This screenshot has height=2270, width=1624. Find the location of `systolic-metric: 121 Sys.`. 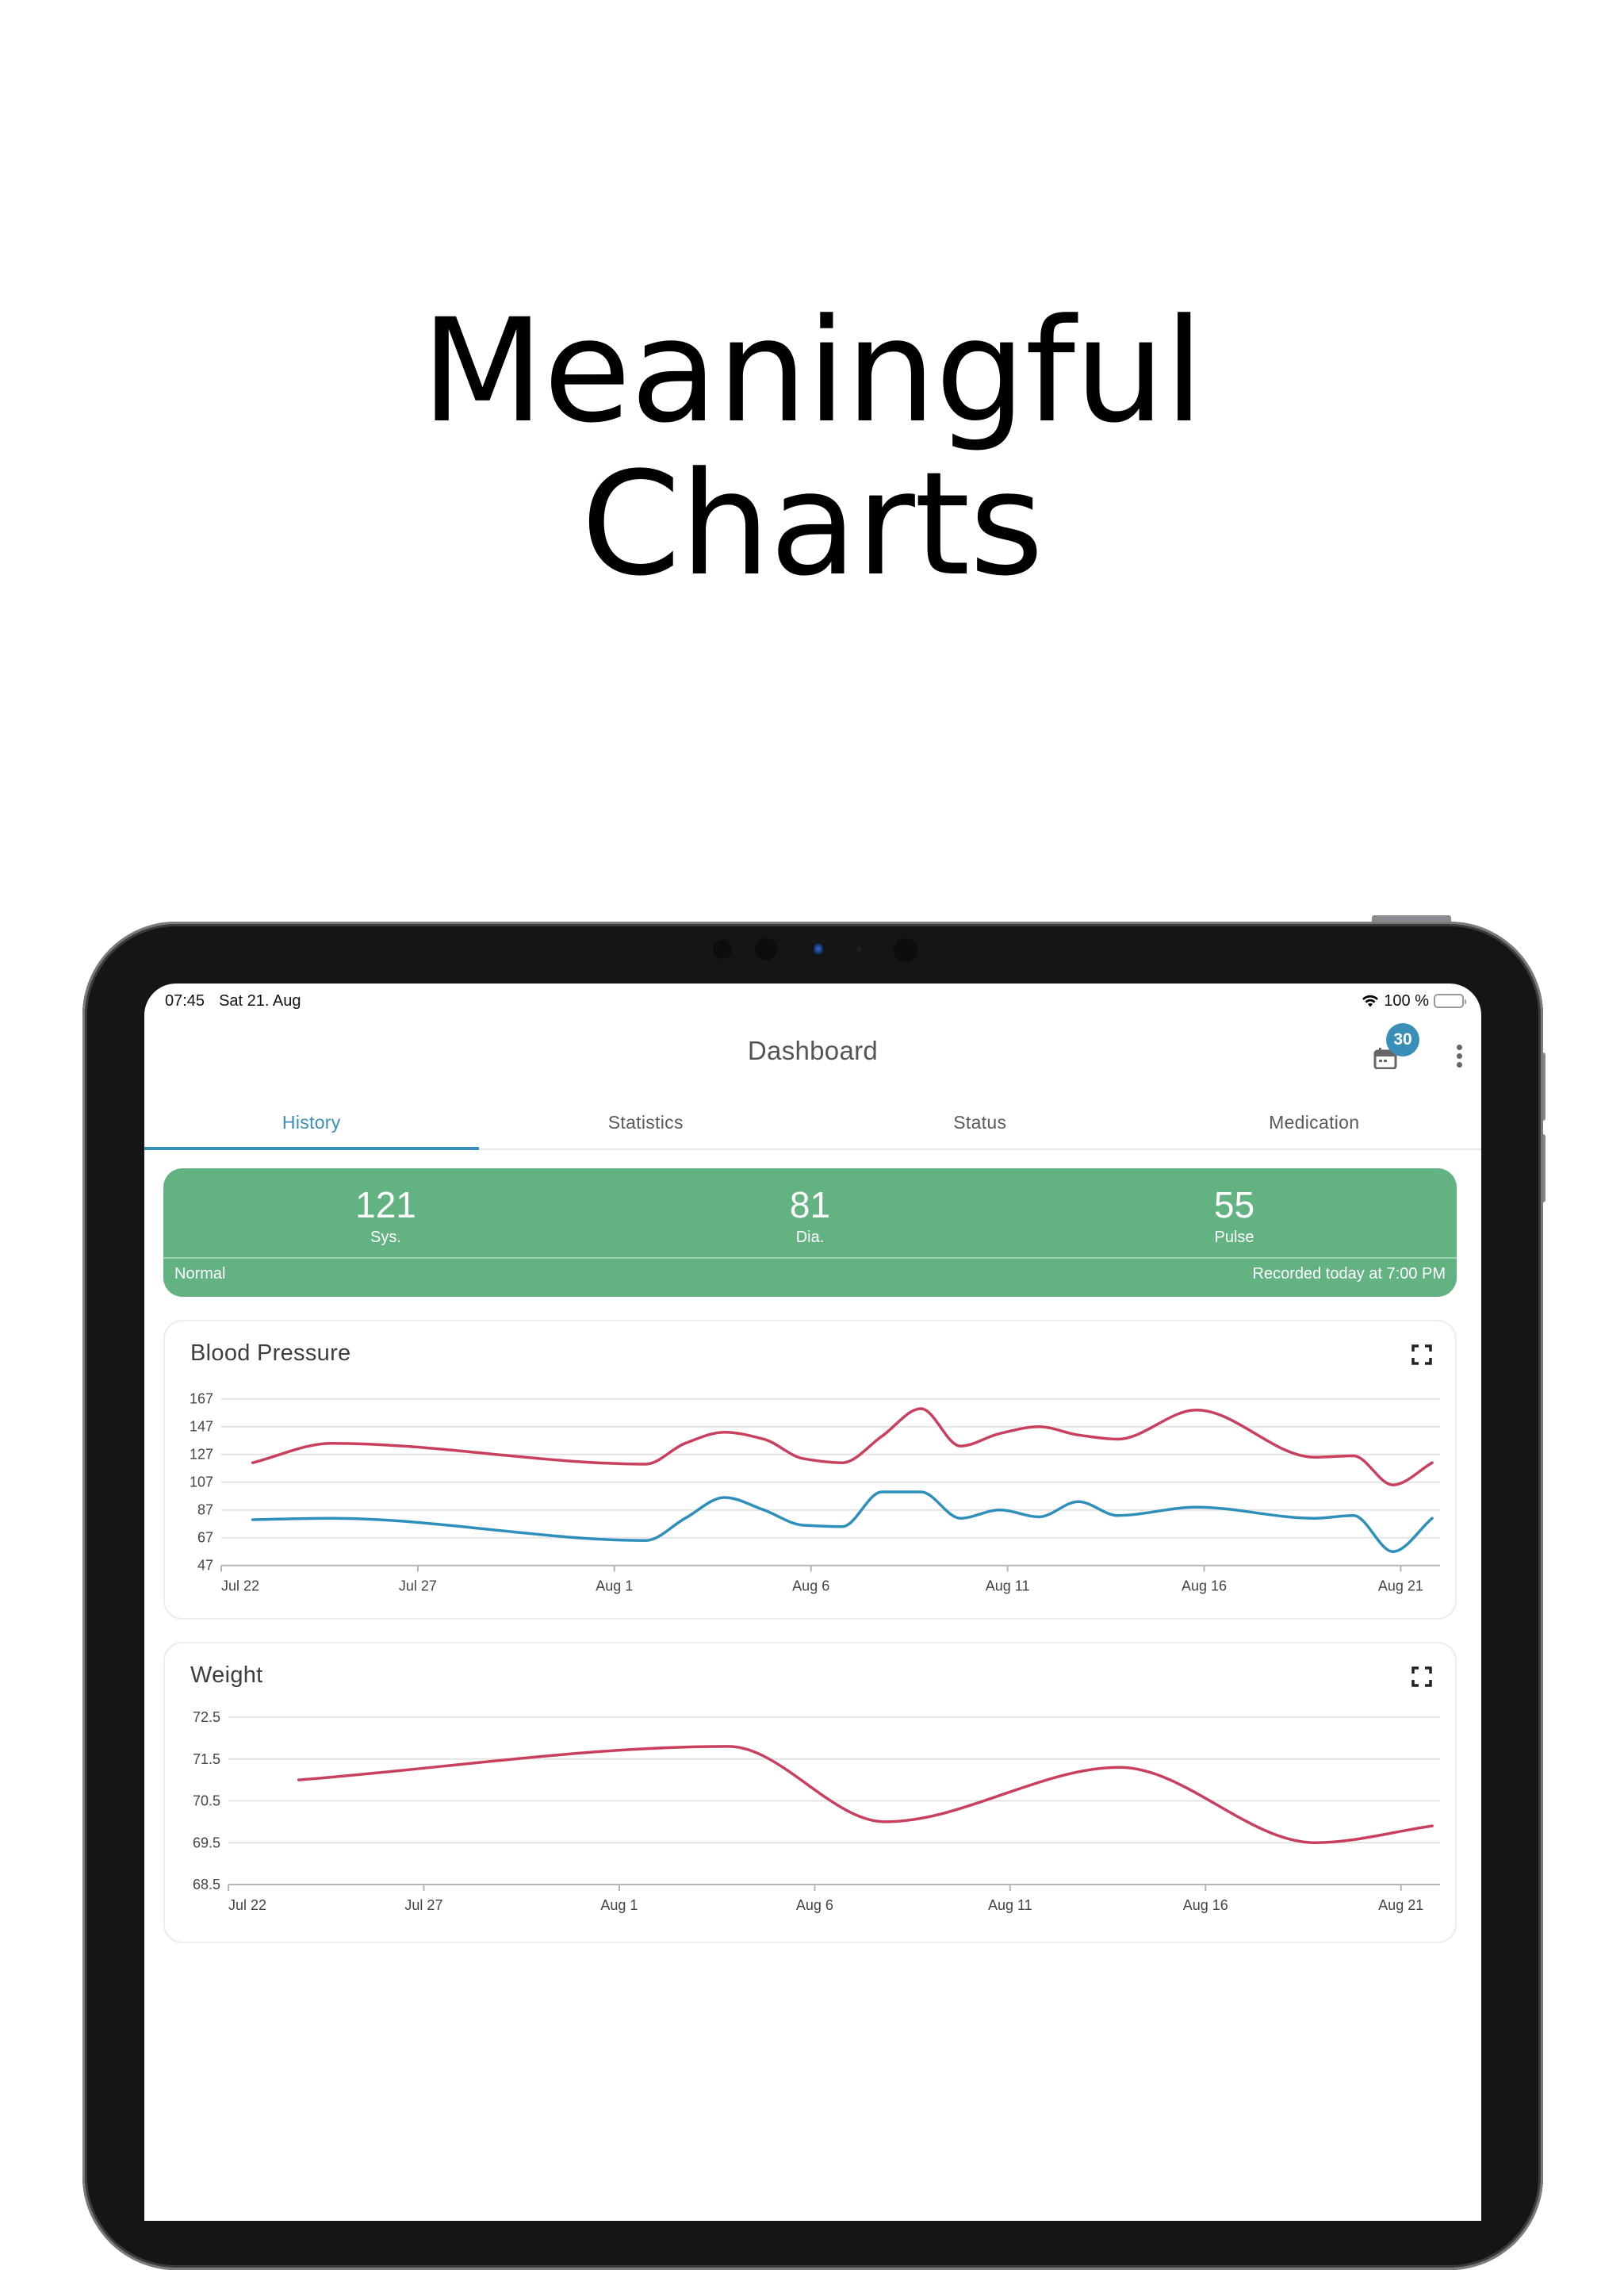

systolic-metric: 121 Sys. is located at coordinates (386, 1212).